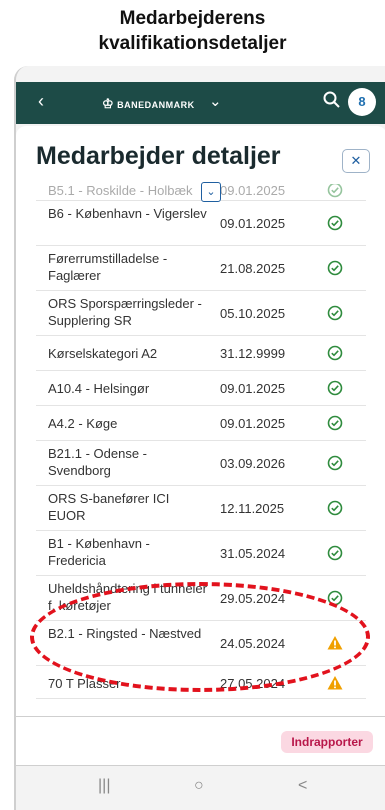  Describe the element at coordinates (201, 682) in the screenshot. I see `qualification-row: 70 T Plasser 27.05.2024` at that location.